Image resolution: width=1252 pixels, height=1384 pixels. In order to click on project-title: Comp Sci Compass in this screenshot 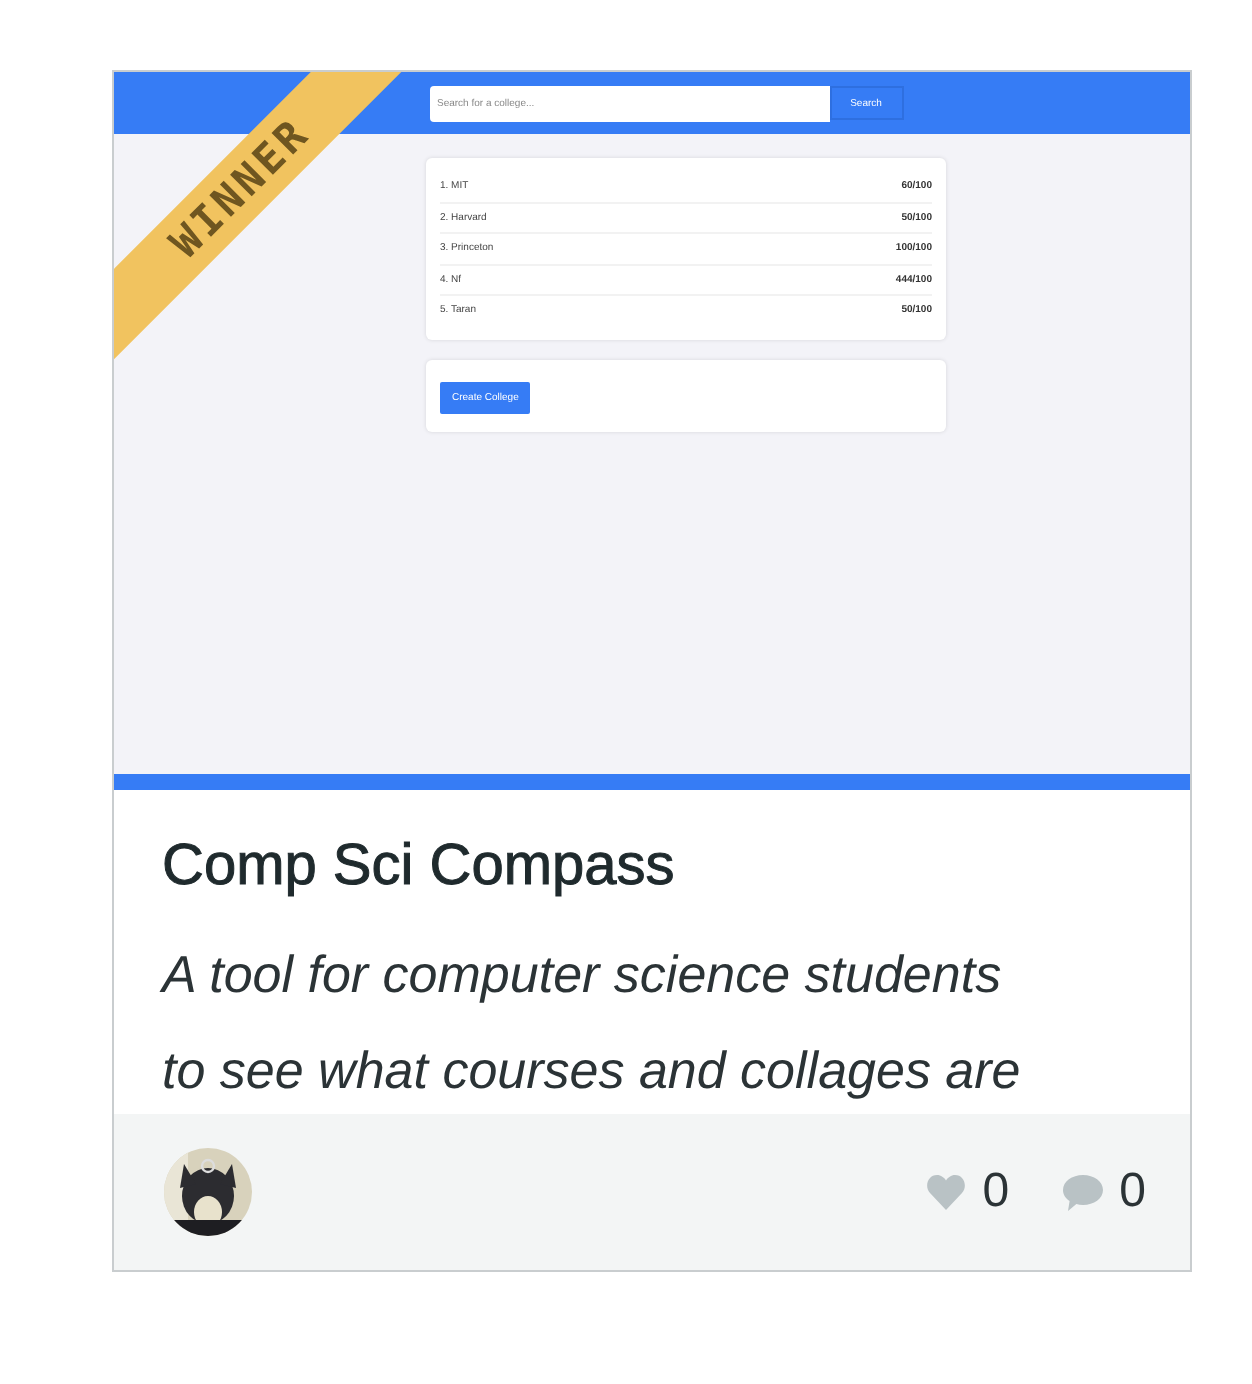, I will do `click(419, 867)`.